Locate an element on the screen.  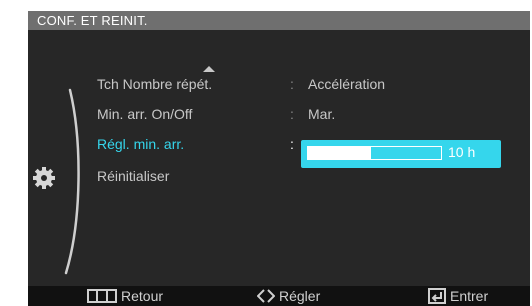
adjust-button: Régler is located at coordinates (288, 296).